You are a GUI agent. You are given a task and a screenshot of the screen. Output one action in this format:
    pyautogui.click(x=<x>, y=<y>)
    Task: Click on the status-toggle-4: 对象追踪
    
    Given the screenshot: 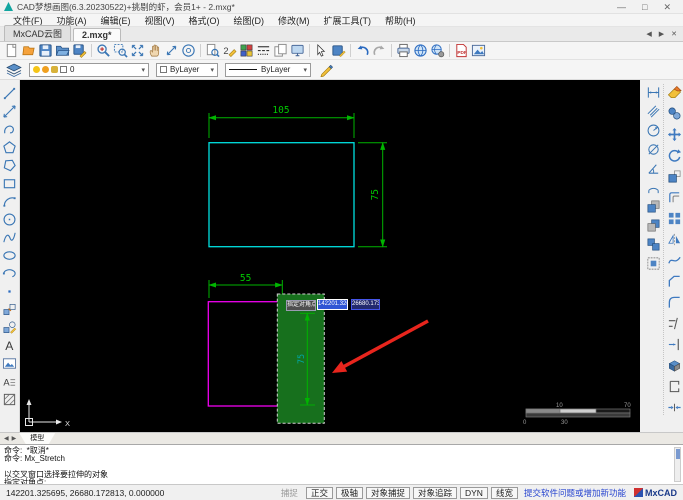 What is the action you would take?
    pyautogui.click(x=434, y=492)
    